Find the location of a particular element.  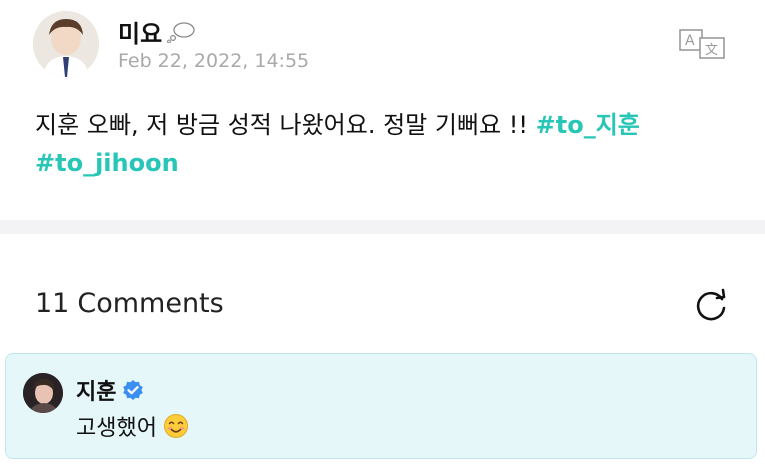

author-avatar-image is located at coordinates (66, 44).